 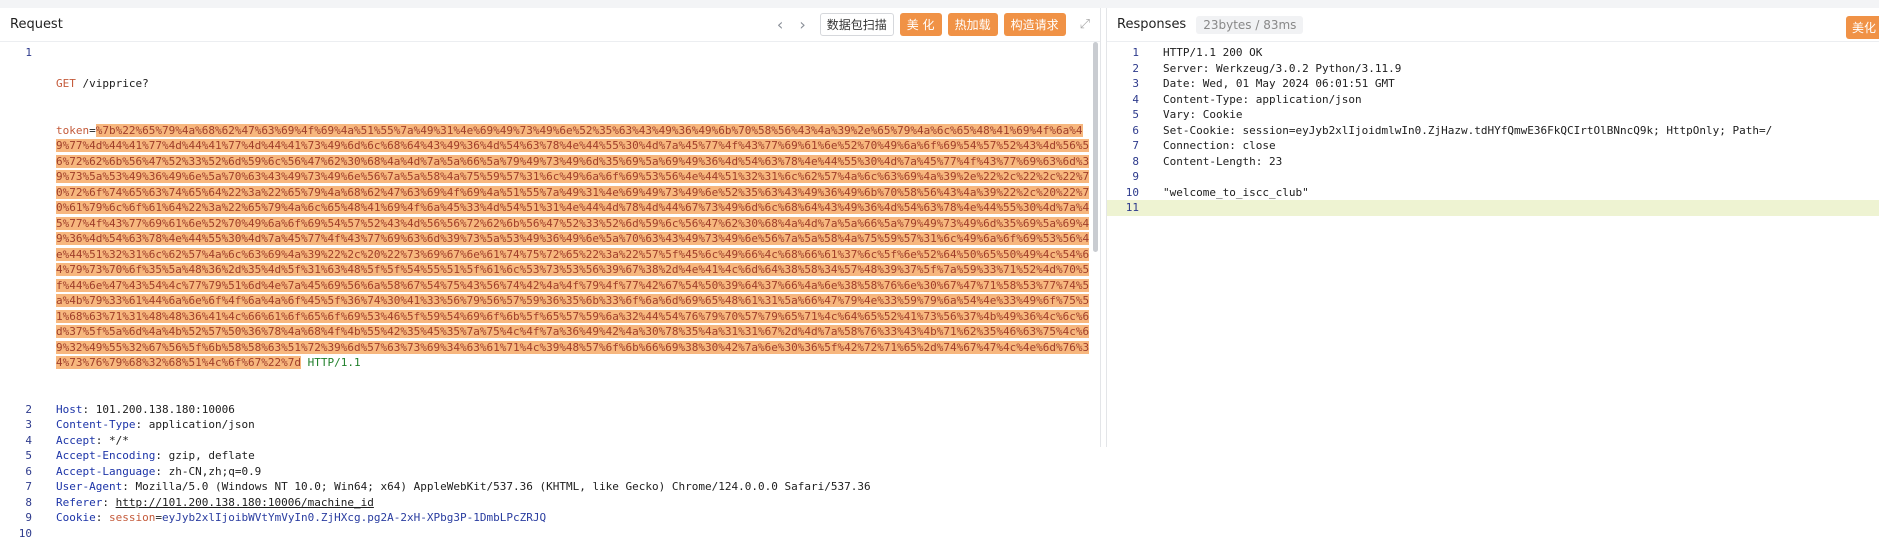 What do you see at coordinates (1862, 27) in the screenshot?
I see `response-beautify-button: 美化` at bounding box center [1862, 27].